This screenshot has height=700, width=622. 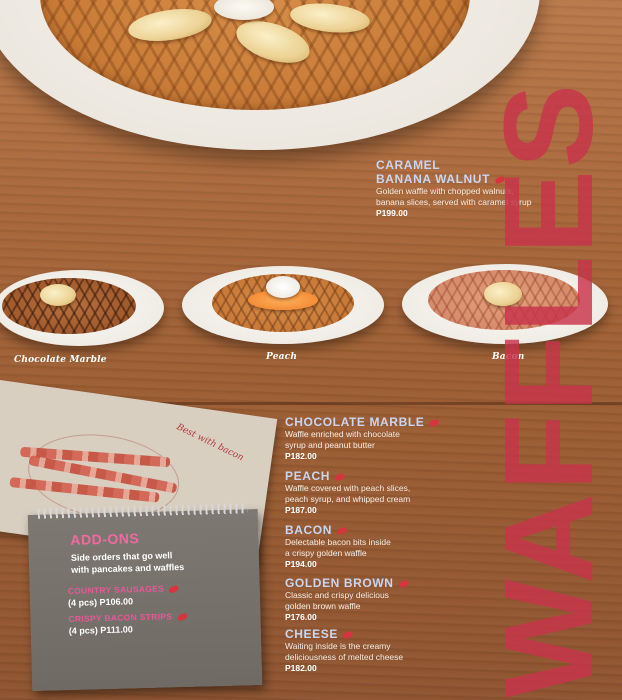 I want to click on bacon-note: Best with bacon, so click(x=210, y=443).